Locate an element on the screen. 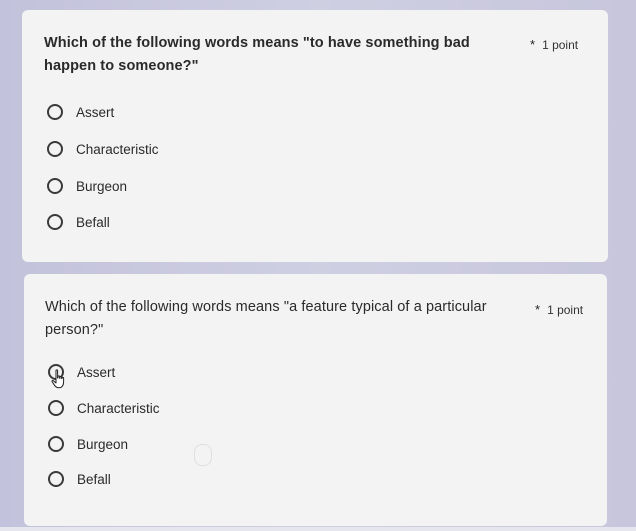  faint-mark is located at coordinates (203, 455).